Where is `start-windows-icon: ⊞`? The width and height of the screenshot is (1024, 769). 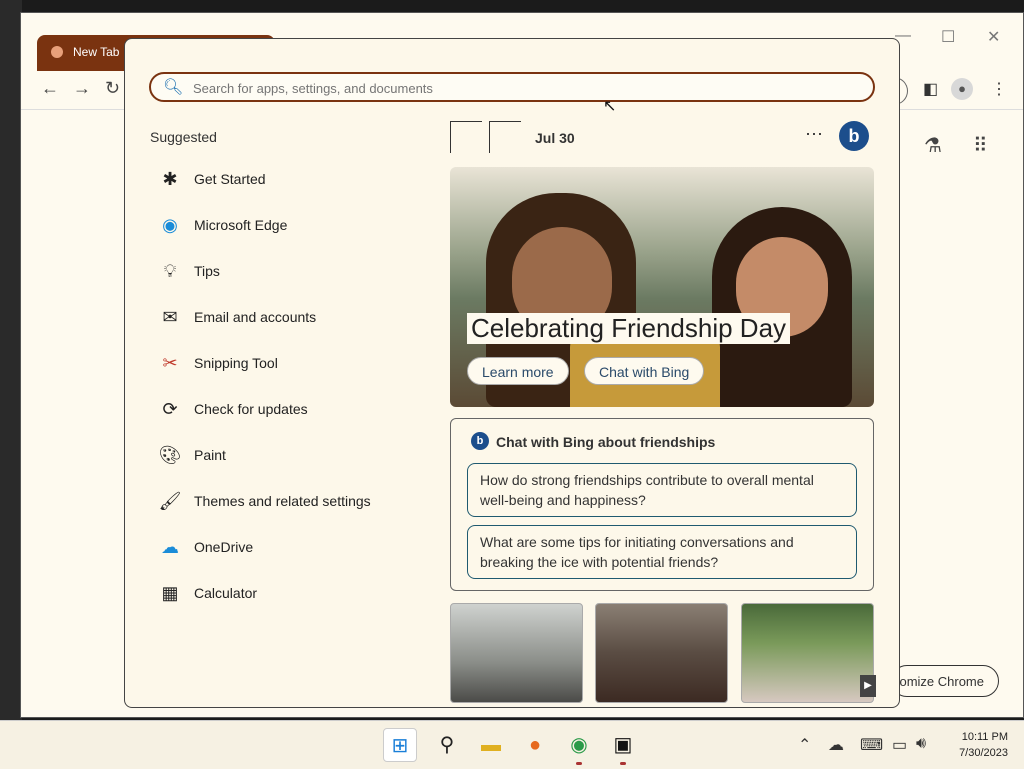 start-windows-icon: ⊞ is located at coordinates (400, 745).